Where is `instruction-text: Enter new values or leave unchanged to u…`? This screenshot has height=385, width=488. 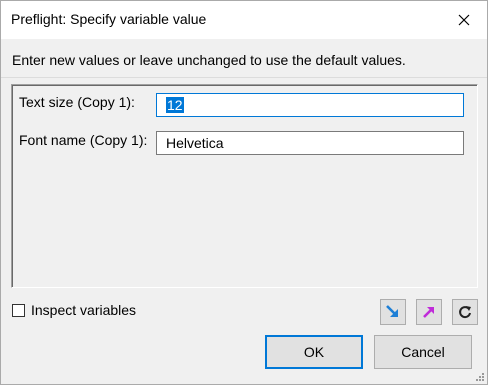 instruction-text: Enter new values or leave unchanged to u… is located at coordinates (209, 60).